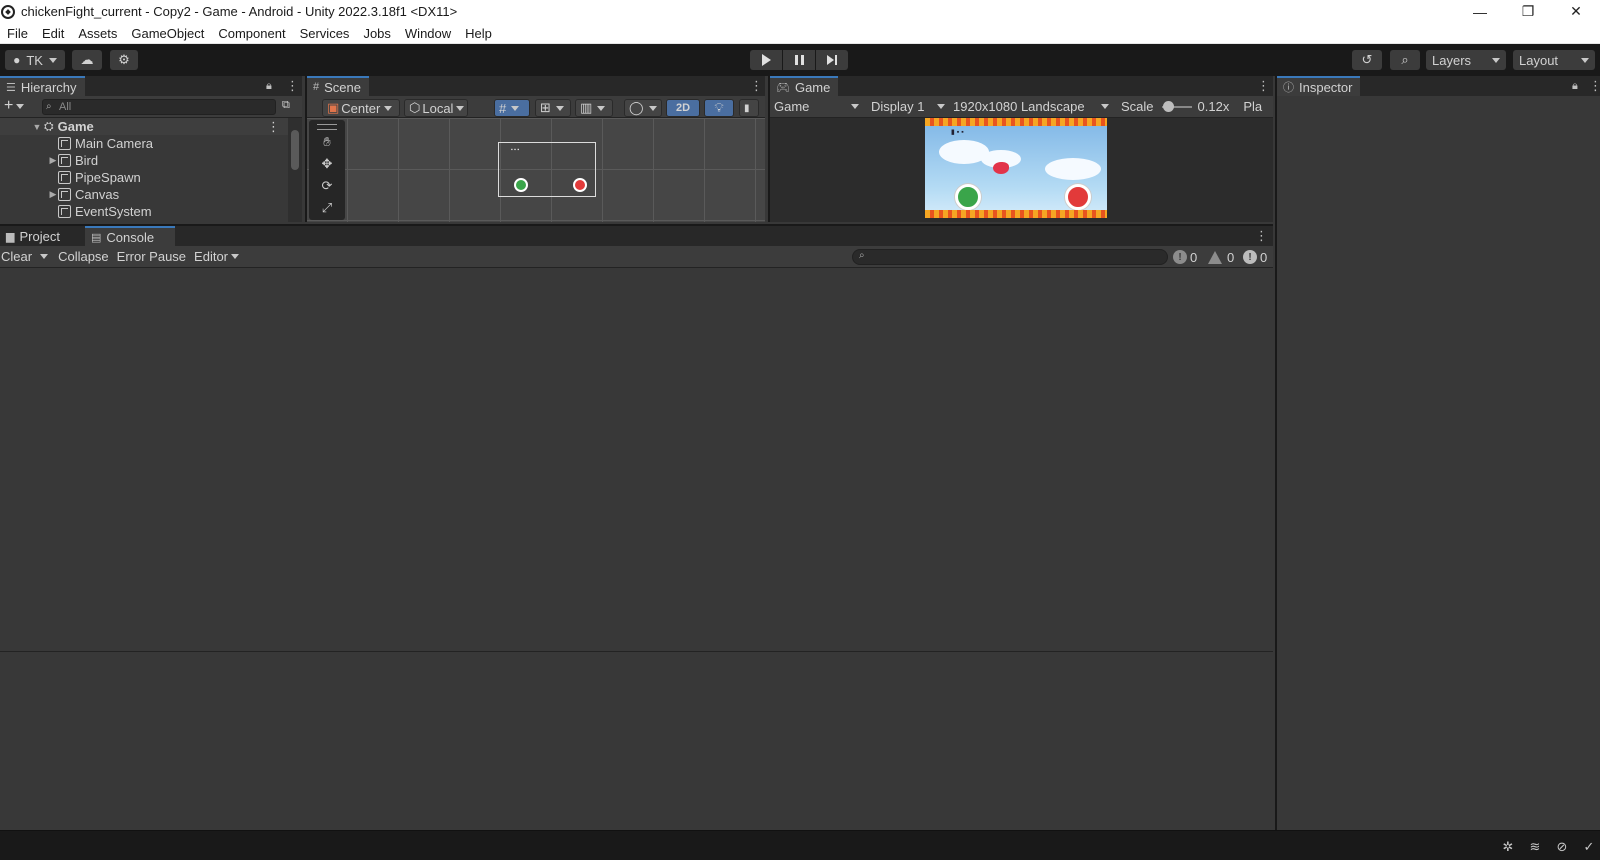 The height and width of the screenshot is (860, 1600). Describe the element at coordinates (1539, 60) in the screenshot. I see `layout-label: Layout` at that location.